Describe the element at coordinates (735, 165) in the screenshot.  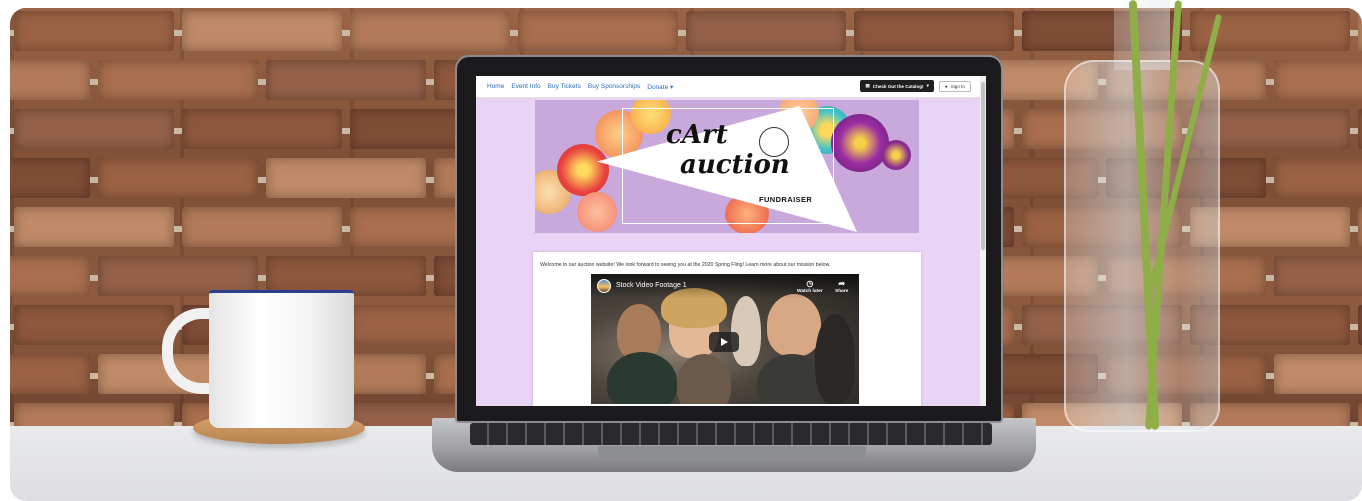
I see `banner-title-line2: auction` at that location.